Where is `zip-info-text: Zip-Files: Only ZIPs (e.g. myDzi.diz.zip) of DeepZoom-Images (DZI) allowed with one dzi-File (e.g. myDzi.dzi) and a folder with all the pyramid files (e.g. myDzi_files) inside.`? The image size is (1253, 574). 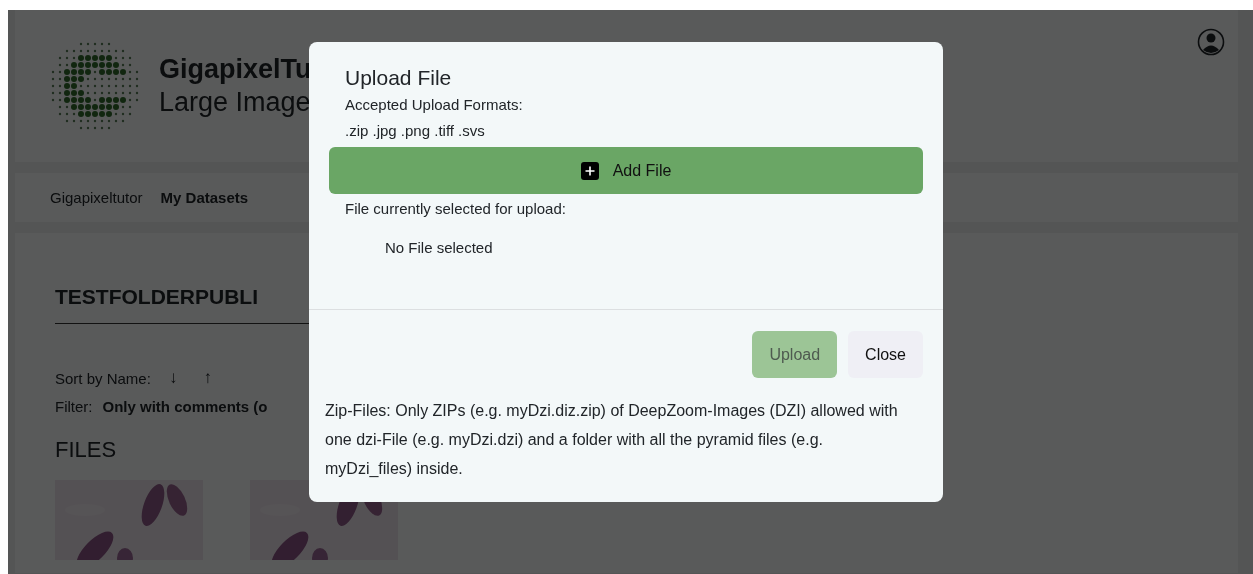
zip-info-text: Zip-Files: Only ZIPs (e.g. myDzi.diz.zip) of DeepZoom-Images (DZI) allowed with one dzi-File (e.g. myDzi.dzi) and a folder with all the pyramid files (e.g. myDzi_files) inside. is located at coordinates (611, 440).